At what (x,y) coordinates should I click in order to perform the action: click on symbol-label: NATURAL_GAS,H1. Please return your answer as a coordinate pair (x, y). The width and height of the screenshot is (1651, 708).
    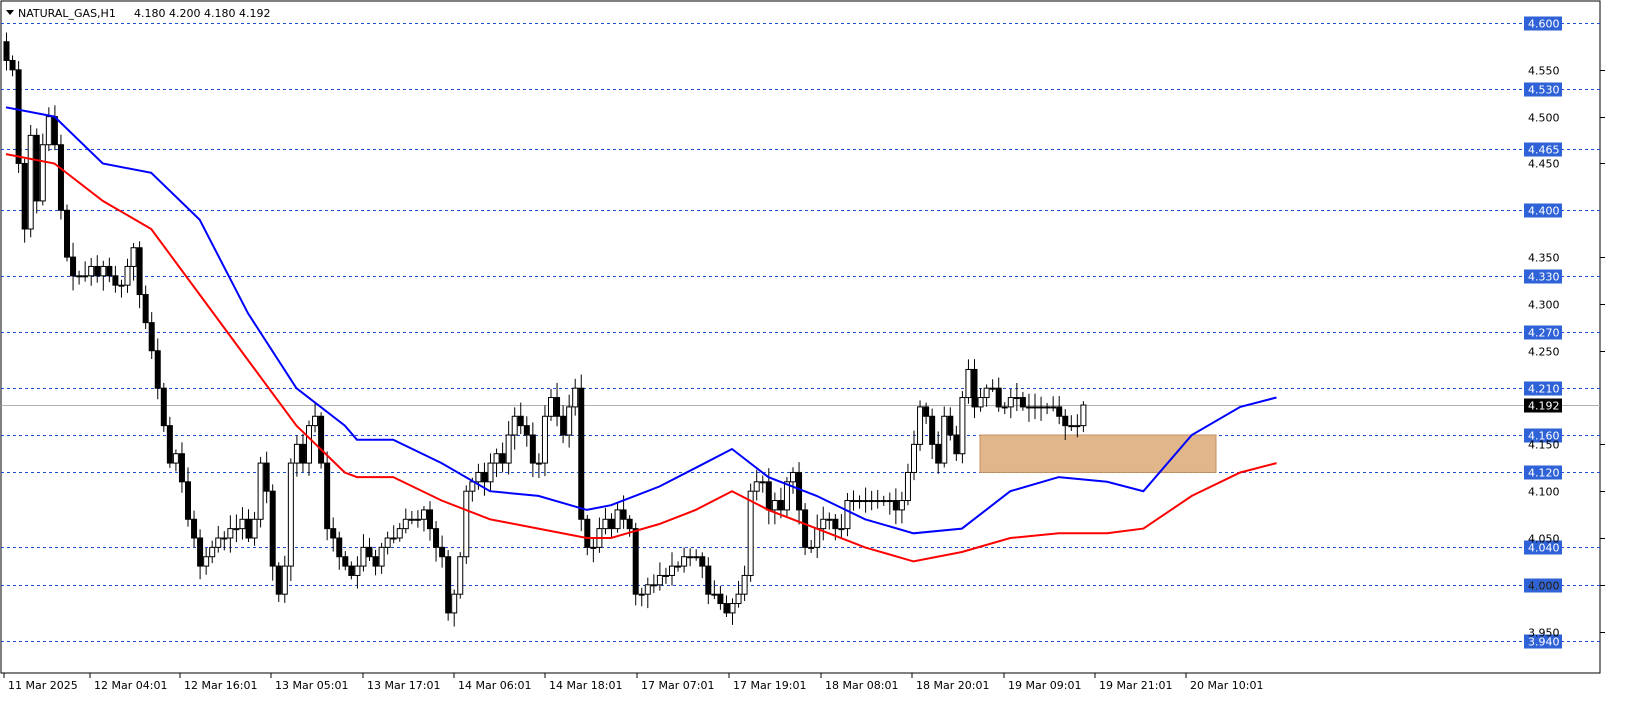
    Looking at the image, I should click on (67, 13).